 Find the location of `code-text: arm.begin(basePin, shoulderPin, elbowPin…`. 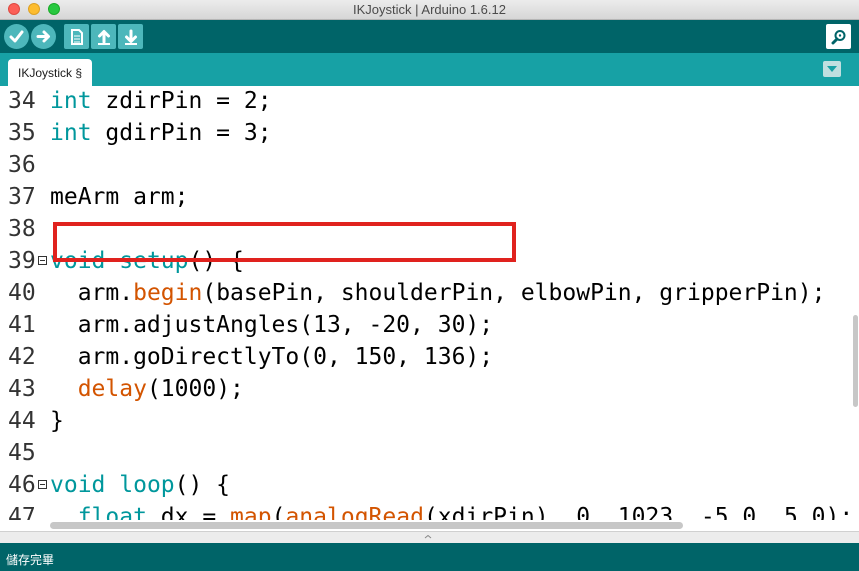

code-text: arm.begin(basePin, shoulderPin, elbowPin… is located at coordinates (438, 293).